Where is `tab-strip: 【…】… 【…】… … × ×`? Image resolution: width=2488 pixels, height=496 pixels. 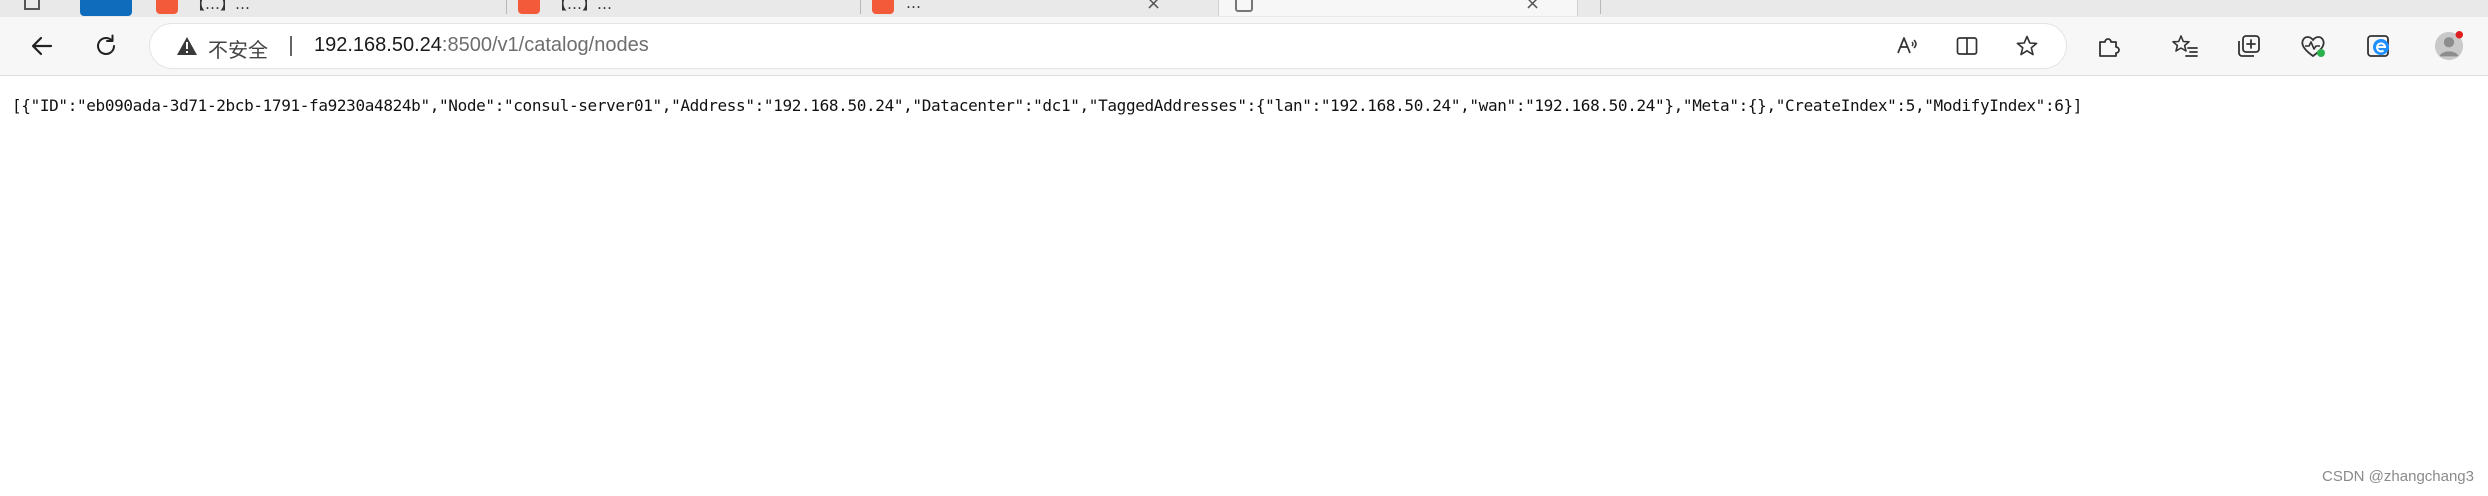
tab-strip: 【…】… 【…】… … × × is located at coordinates (1244, 8).